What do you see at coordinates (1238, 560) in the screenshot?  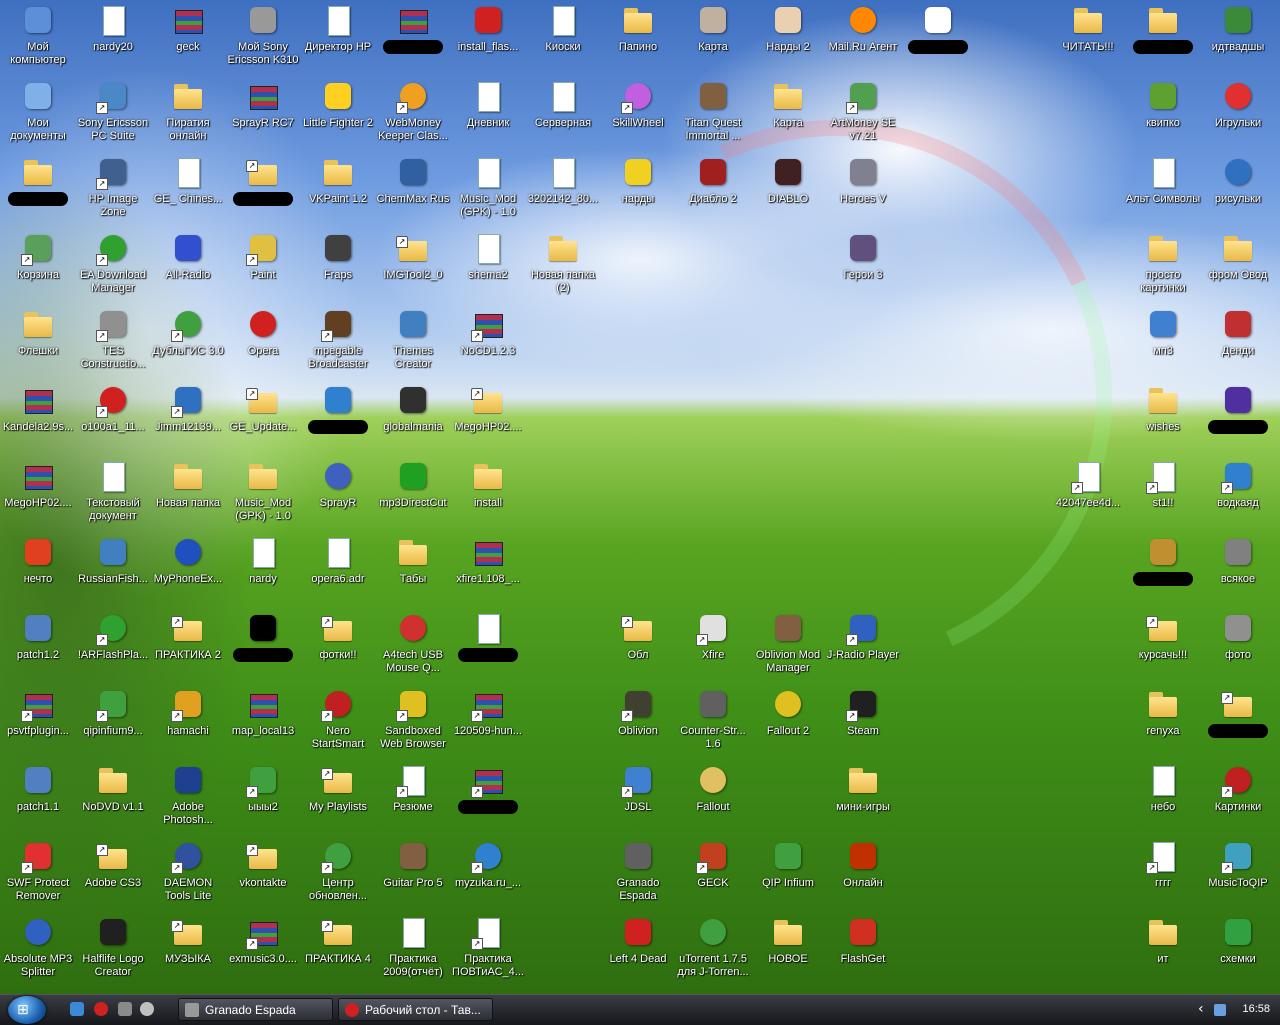 I see `desktop-icon: всякое` at bounding box center [1238, 560].